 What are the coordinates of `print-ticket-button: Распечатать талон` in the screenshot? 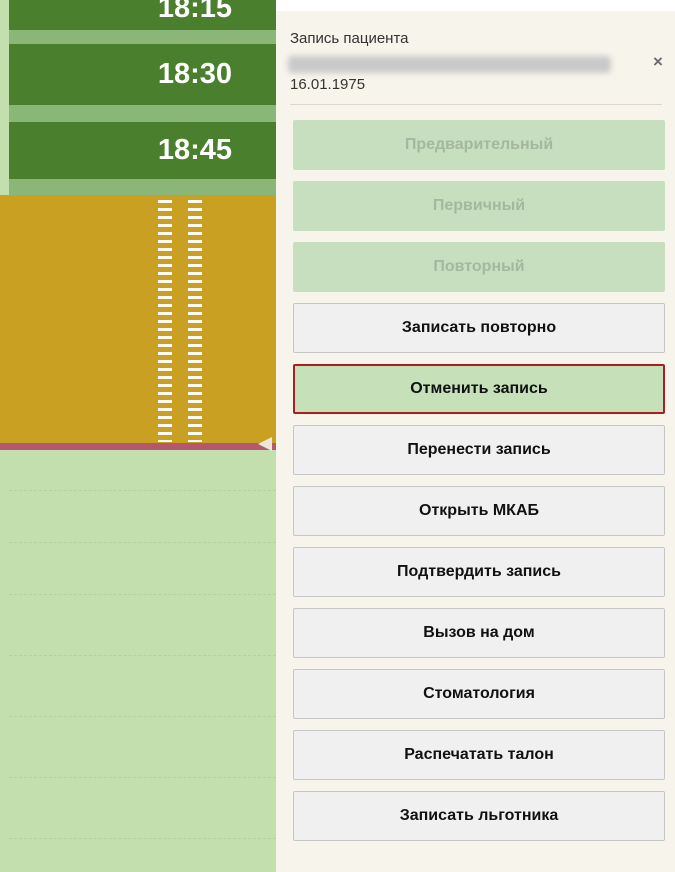 It's located at (479, 755).